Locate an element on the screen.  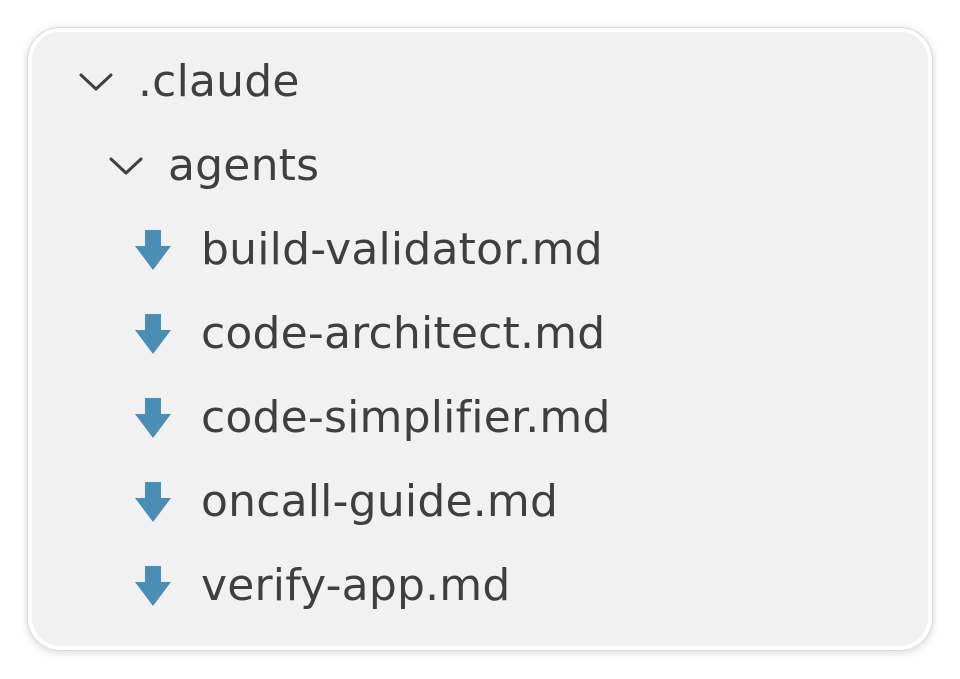
tree-file-code-architect: code-architect.md is located at coordinates (318, 334).